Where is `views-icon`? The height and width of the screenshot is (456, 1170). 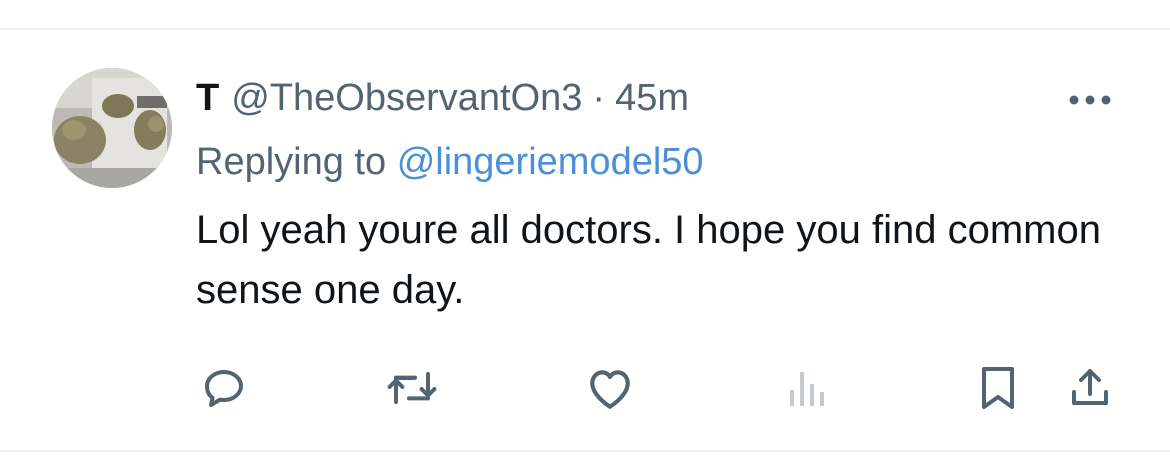
views-icon is located at coordinates (807, 389).